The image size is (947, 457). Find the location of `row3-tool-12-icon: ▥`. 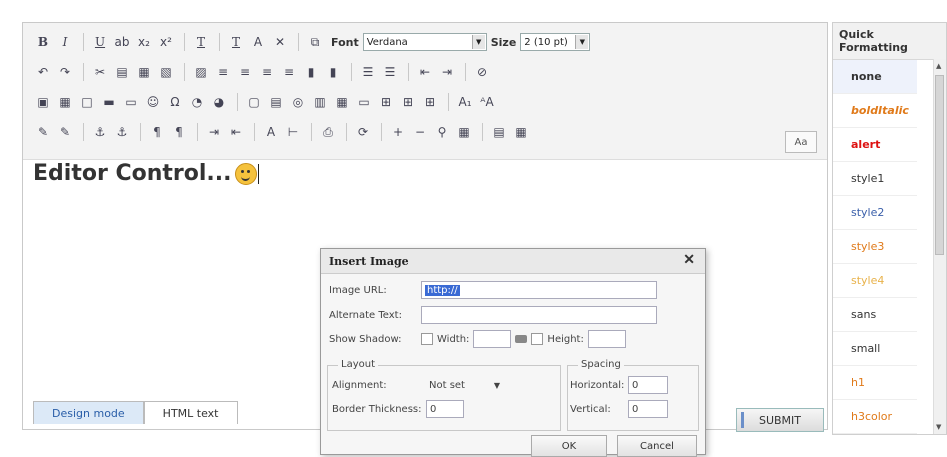

row3-tool-12-icon: ▥ is located at coordinates (320, 102).